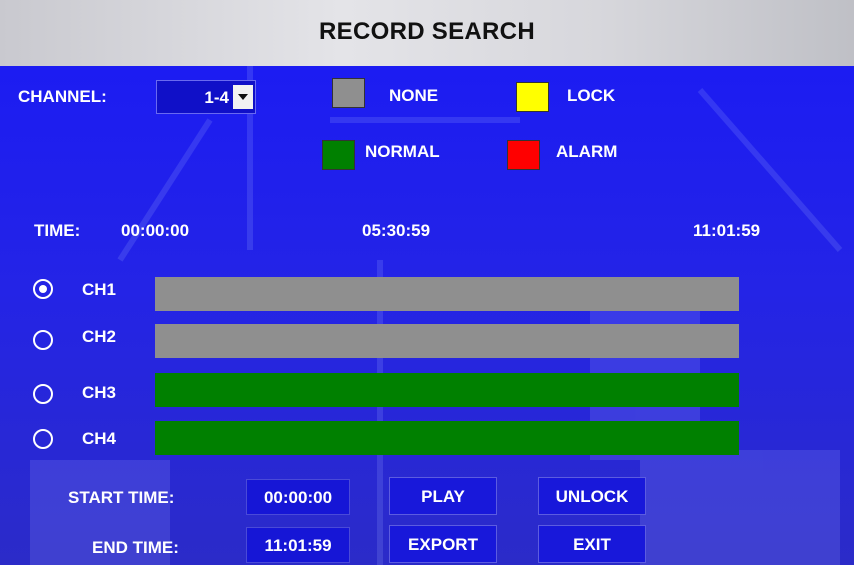 The width and height of the screenshot is (854, 565). I want to click on ch4-radio, so click(43, 439).